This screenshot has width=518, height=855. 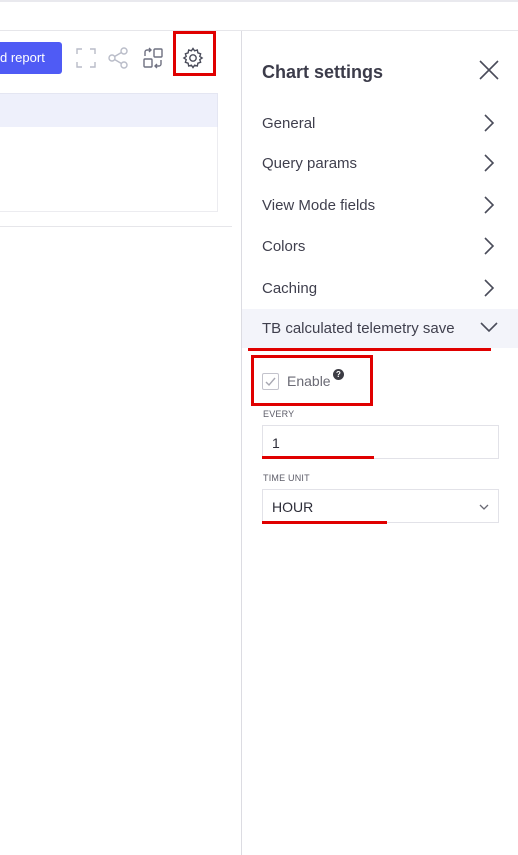 I want to click on divider, so click(x=116, y=226).